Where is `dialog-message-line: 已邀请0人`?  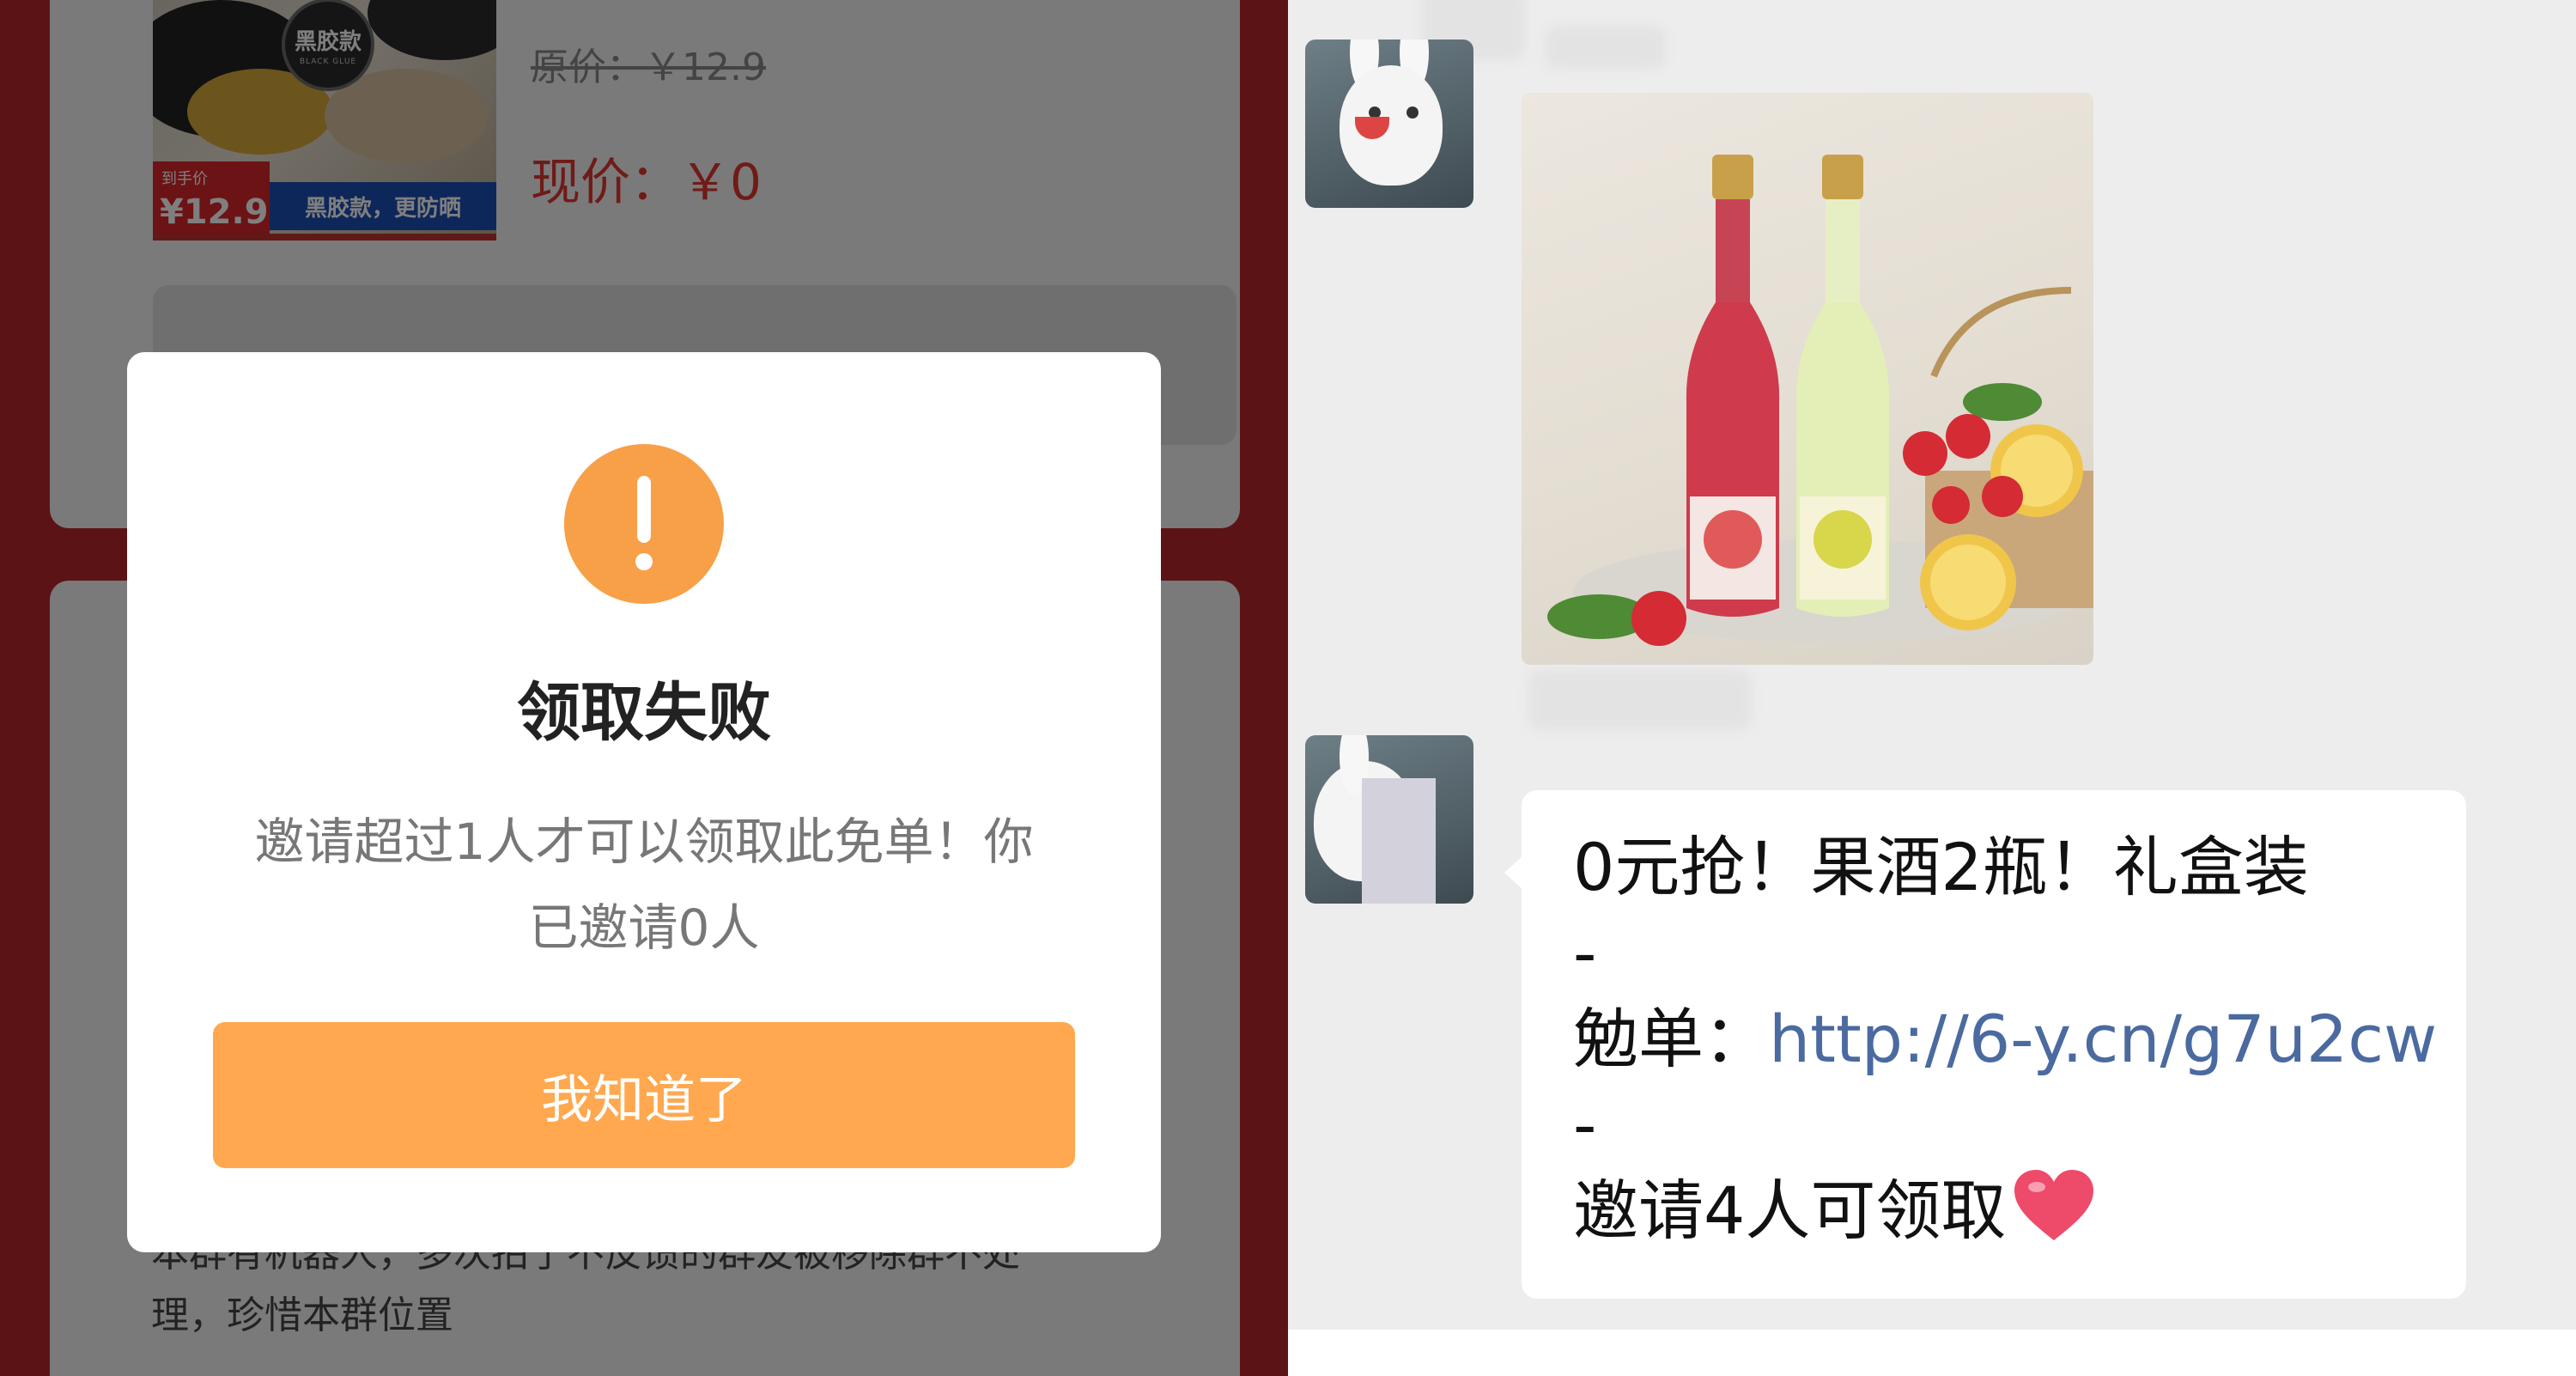
dialog-message-line: 已邀请0人 is located at coordinates (644, 927).